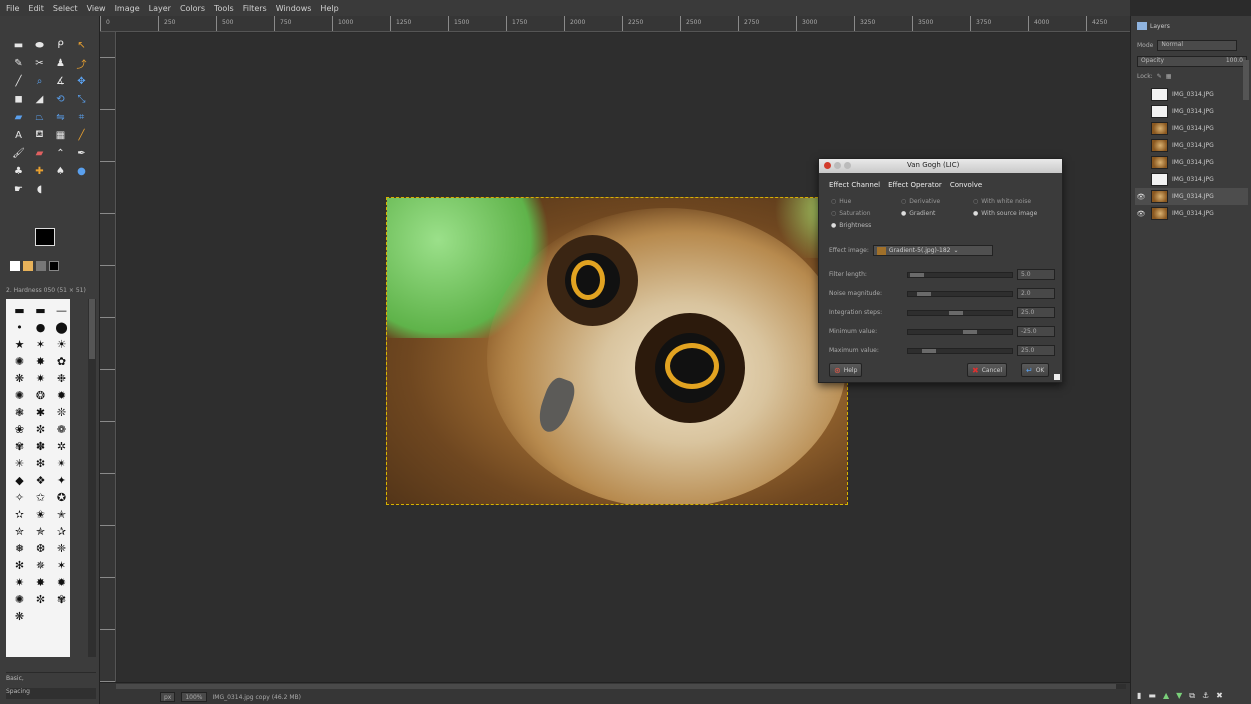  Describe the element at coordinates (61, 361) in the screenshot. I see `brush-preset: ✿` at that location.